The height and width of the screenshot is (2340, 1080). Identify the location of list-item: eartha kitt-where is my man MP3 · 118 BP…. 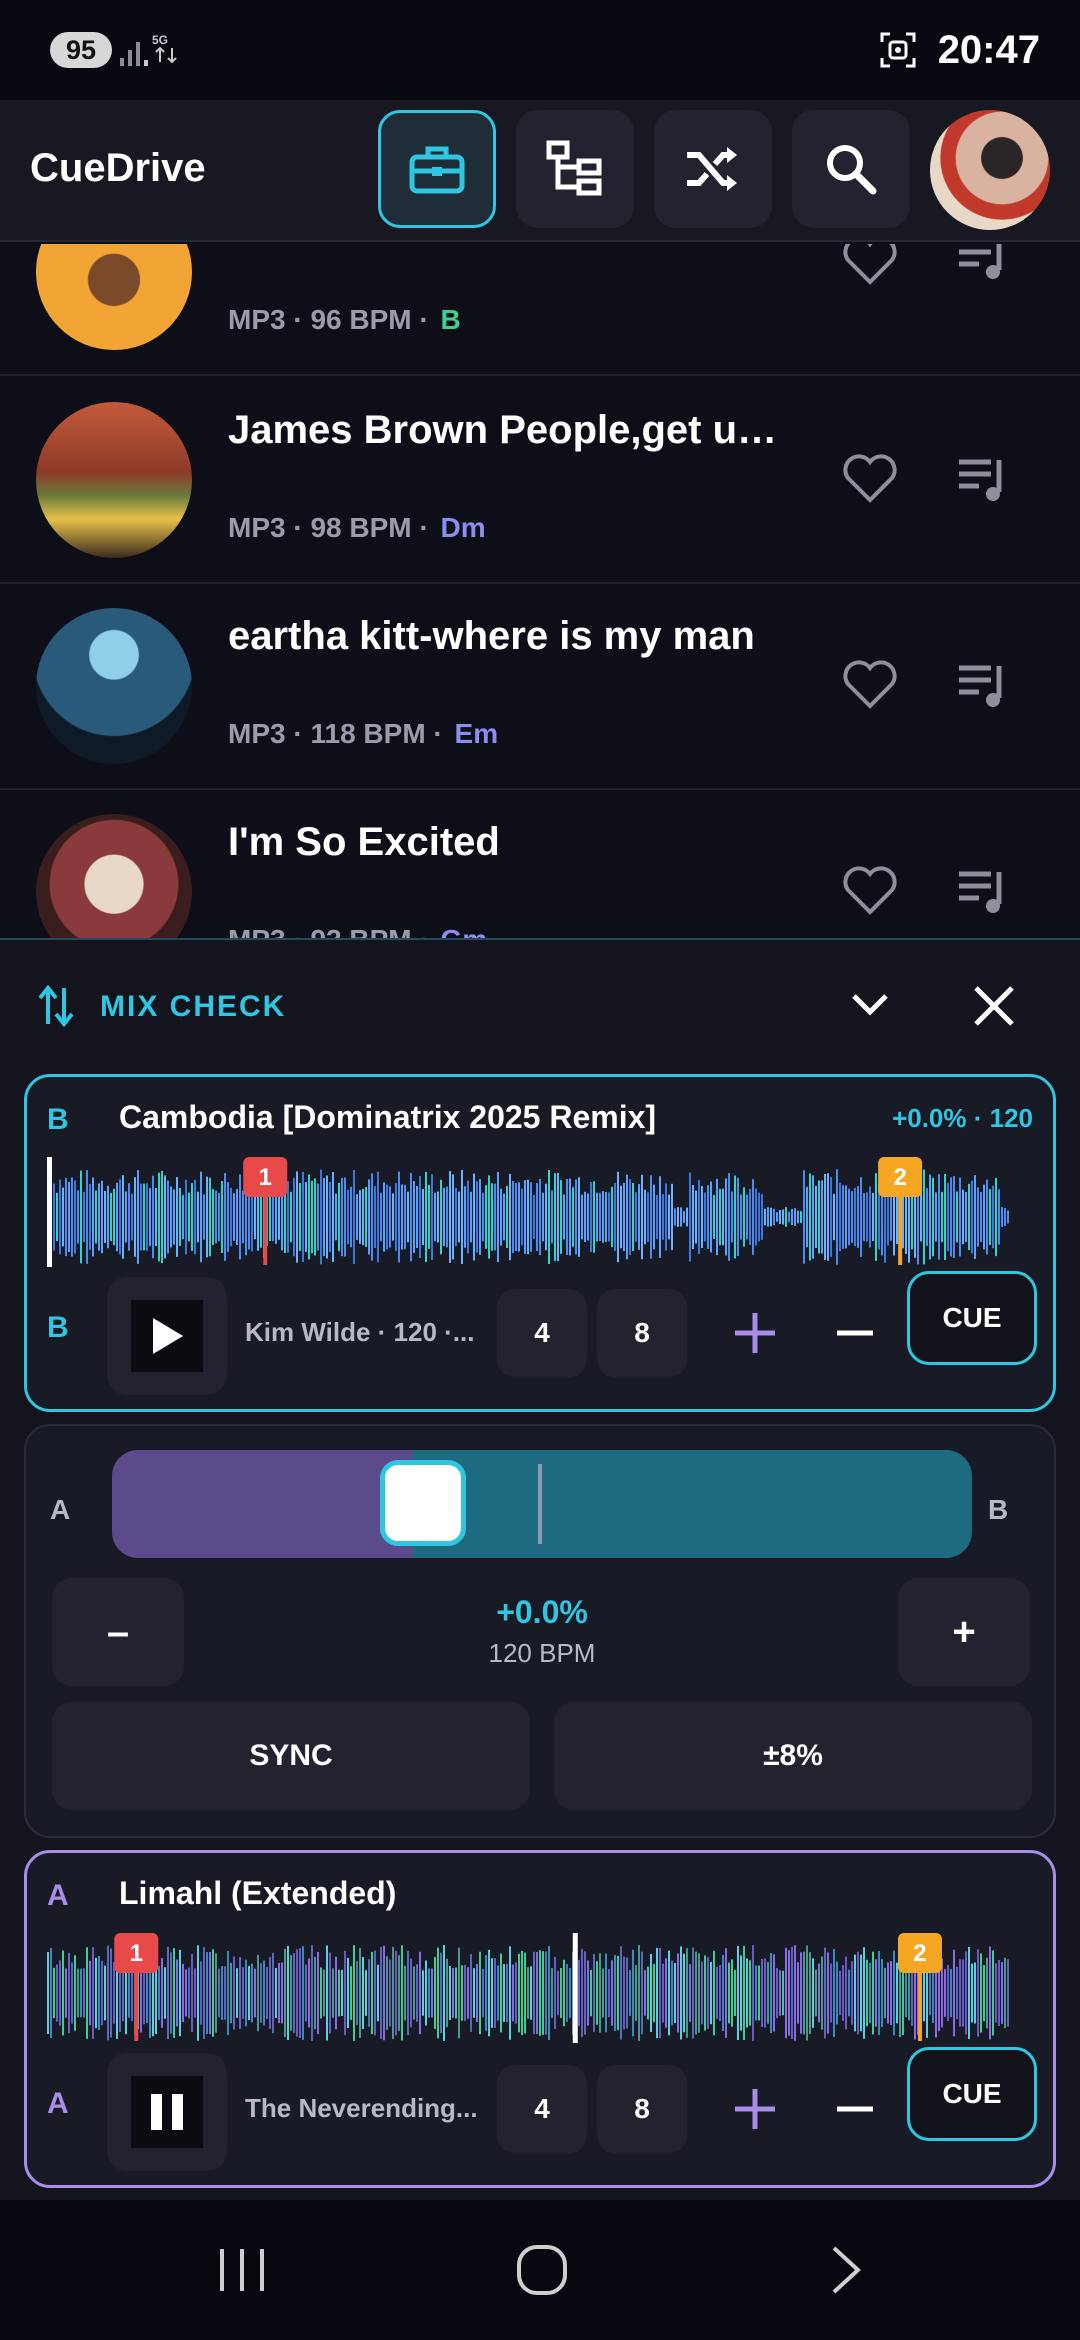
(540, 687).